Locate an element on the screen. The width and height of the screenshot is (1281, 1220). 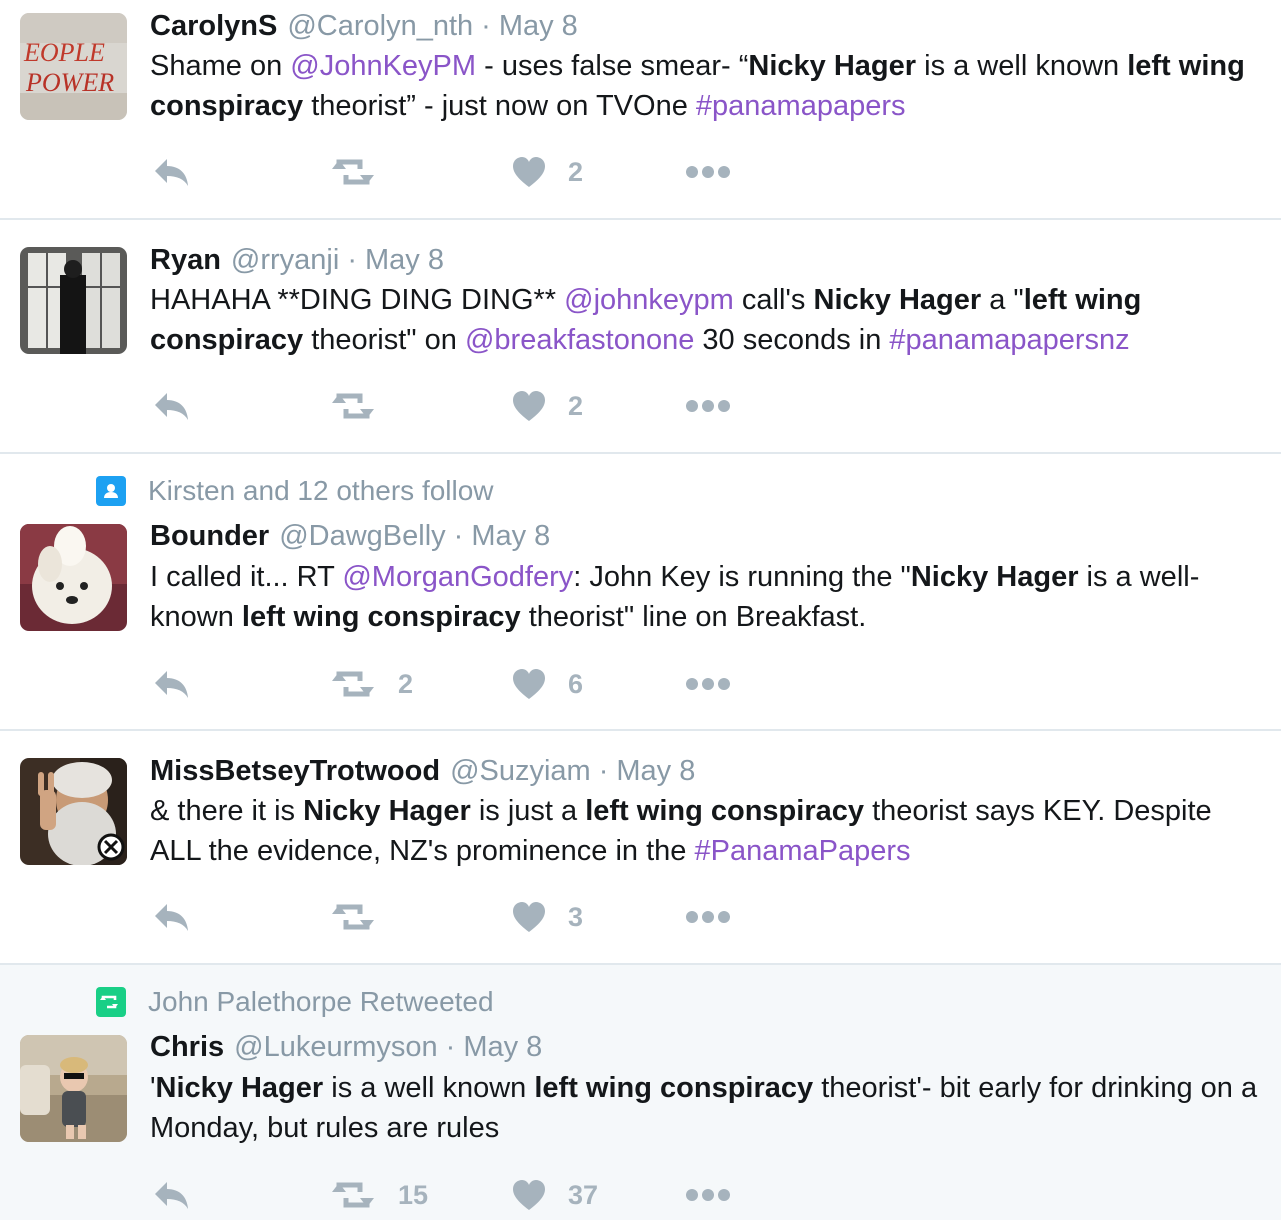
like-count: 6 is located at coordinates (576, 683).